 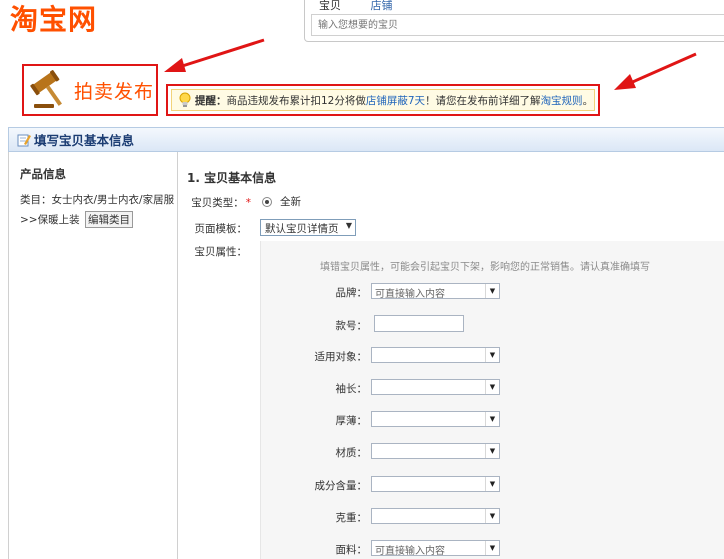 What do you see at coordinates (351, 550) in the screenshot?
I see `attribute-label-fabric: 面料：` at bounding box center [351, 550].